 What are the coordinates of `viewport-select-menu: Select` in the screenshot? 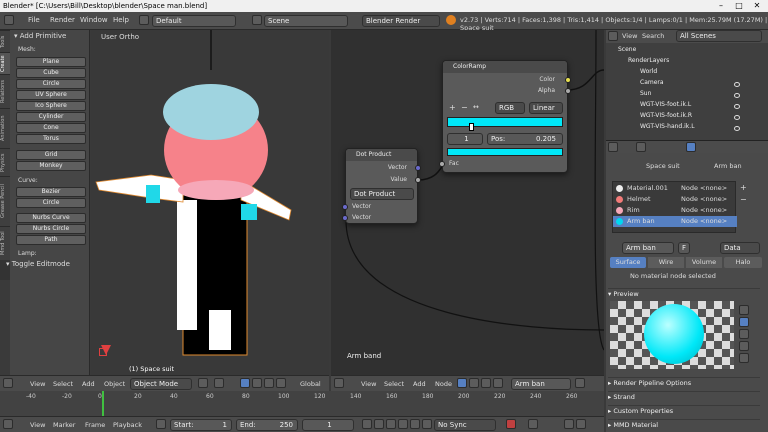 It's located at (63, 384).